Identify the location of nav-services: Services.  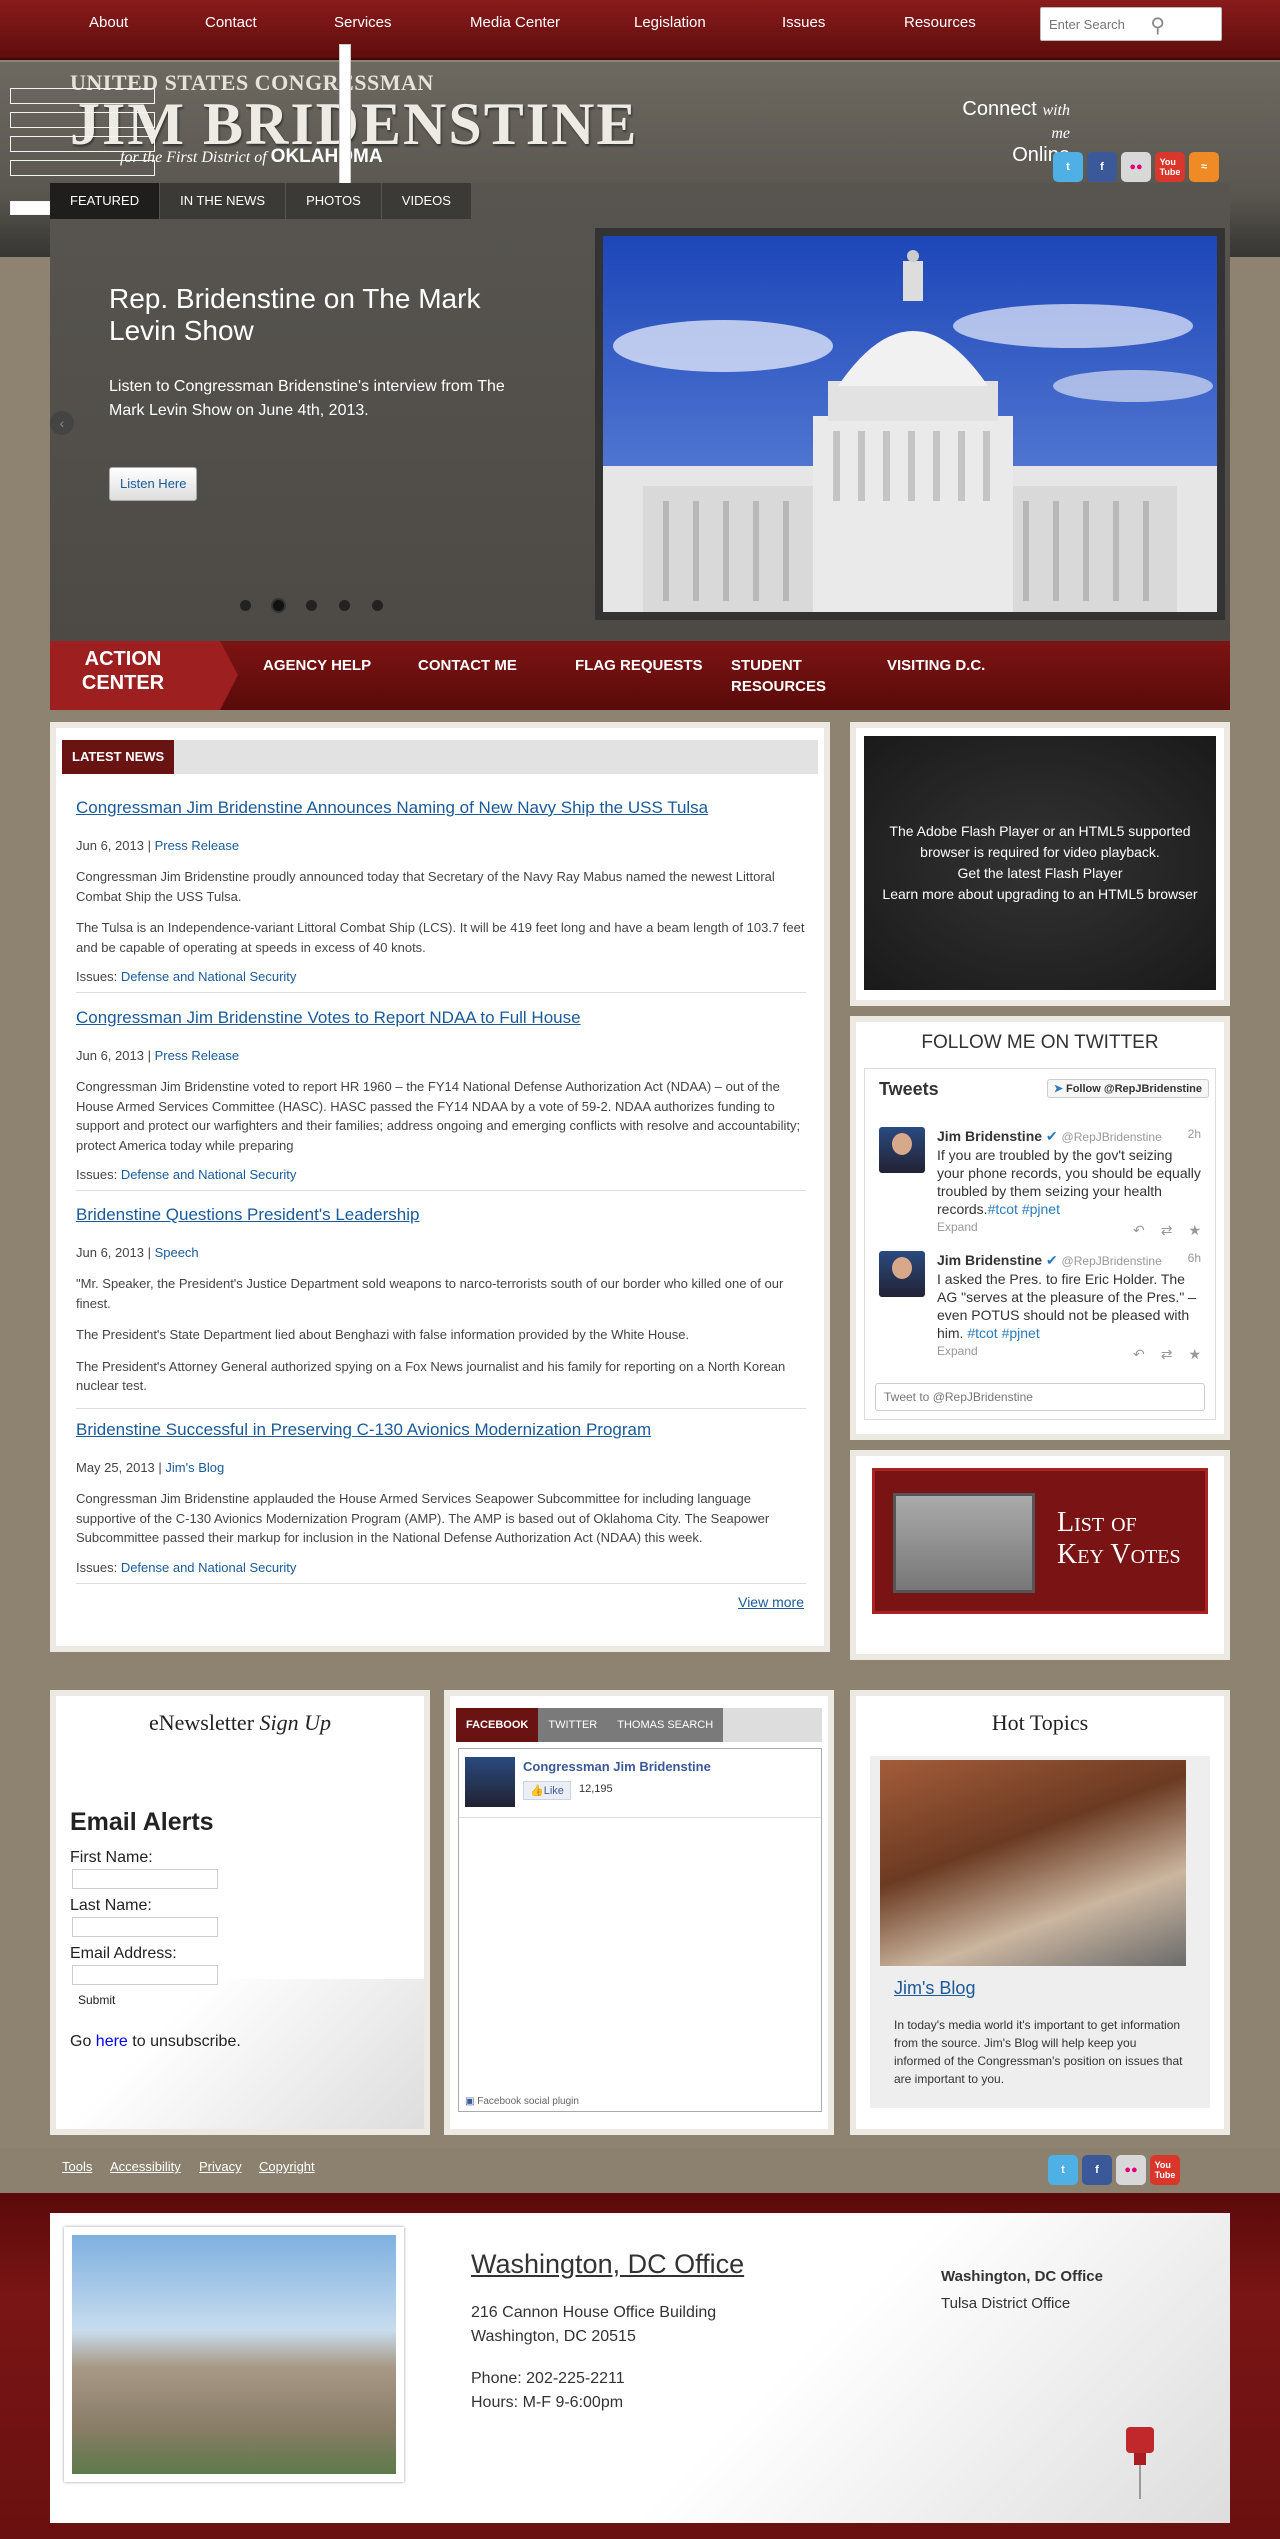
(363, 22).